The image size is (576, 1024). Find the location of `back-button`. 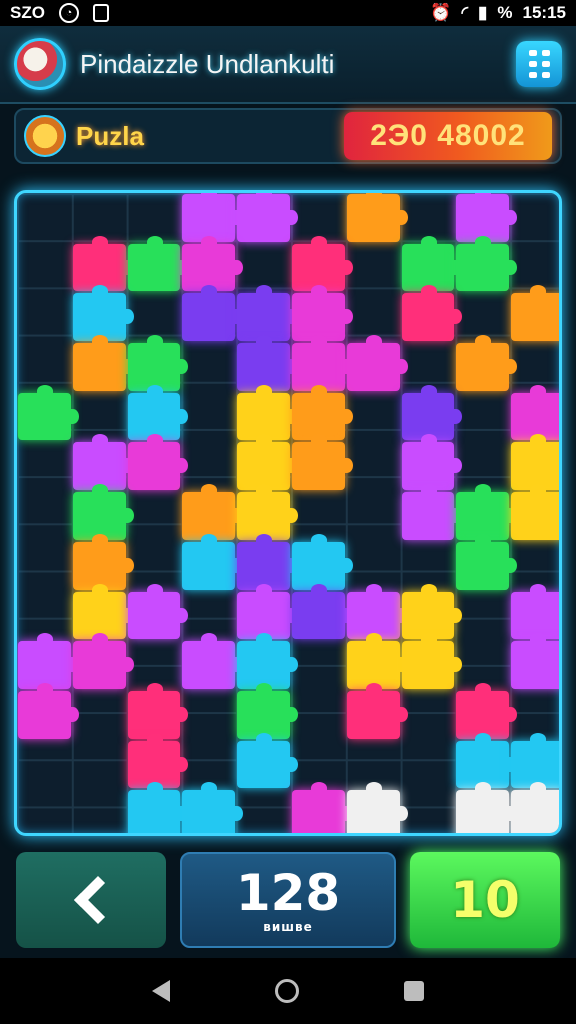

back-button is located at coordinates (91, 900).